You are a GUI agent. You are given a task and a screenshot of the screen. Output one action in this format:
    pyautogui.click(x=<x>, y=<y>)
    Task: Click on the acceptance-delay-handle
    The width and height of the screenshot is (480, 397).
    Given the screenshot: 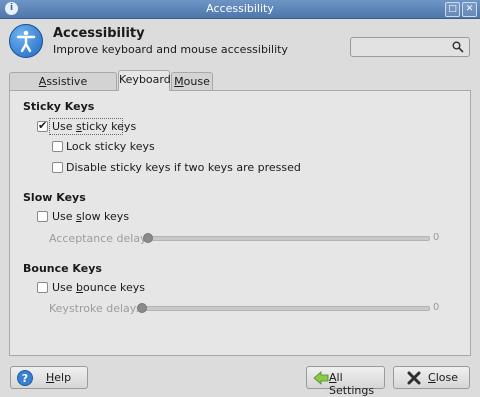 What is the action you would take?
    pyautogui.click(x=148, y=238)
    